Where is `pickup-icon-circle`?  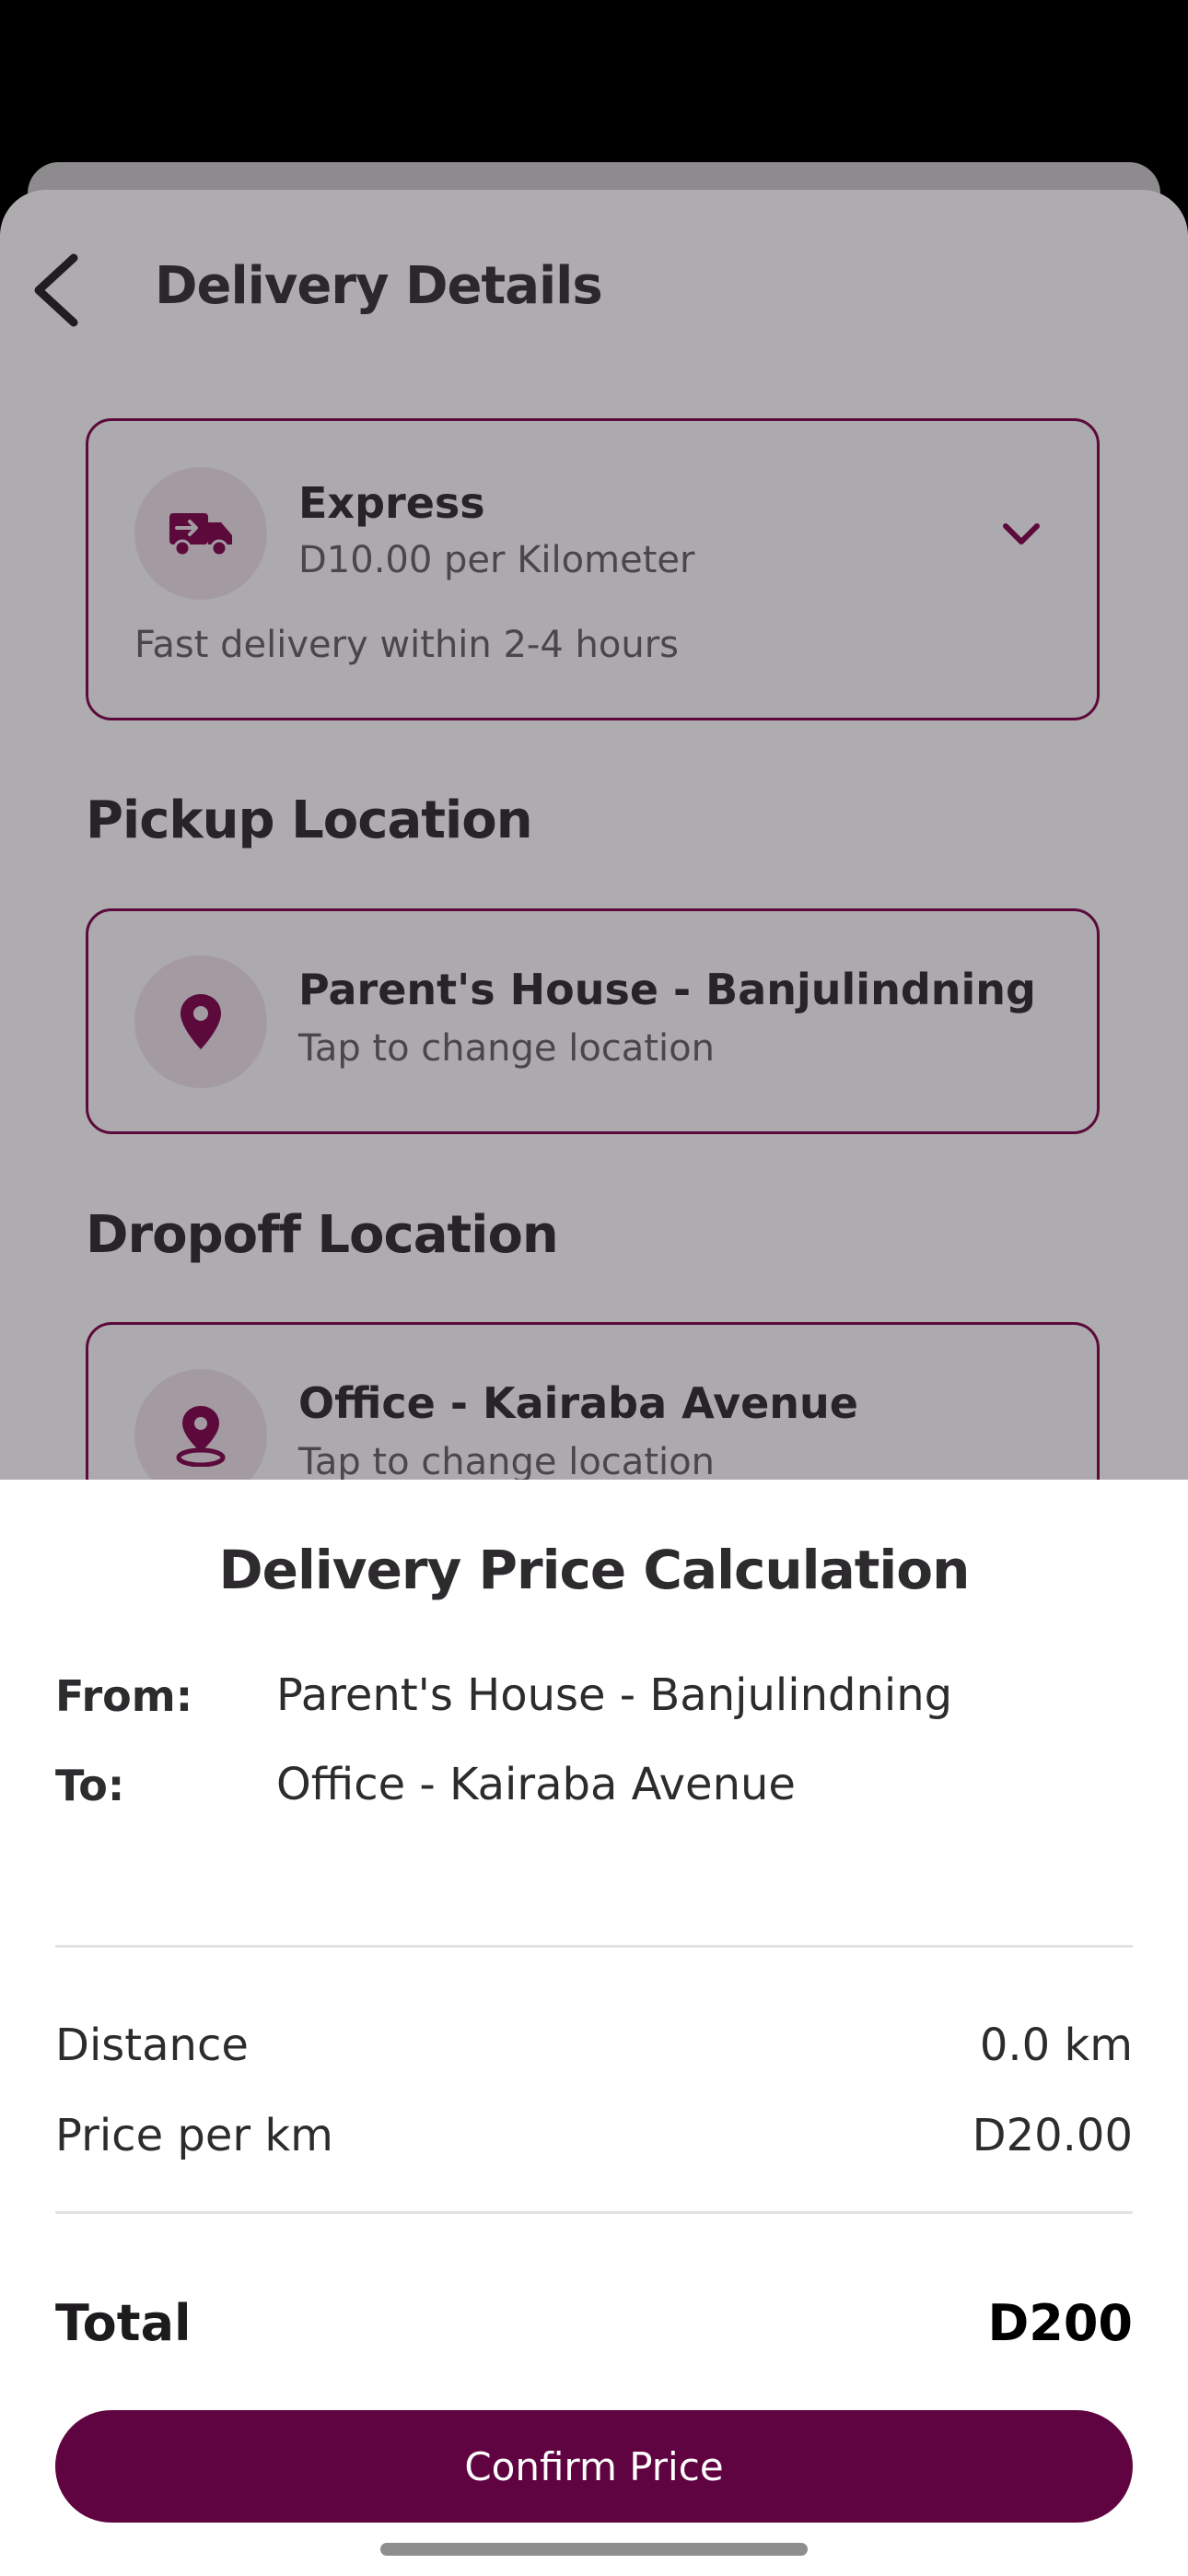 pickup-icon-circle is located at coordinates (201, 1022).